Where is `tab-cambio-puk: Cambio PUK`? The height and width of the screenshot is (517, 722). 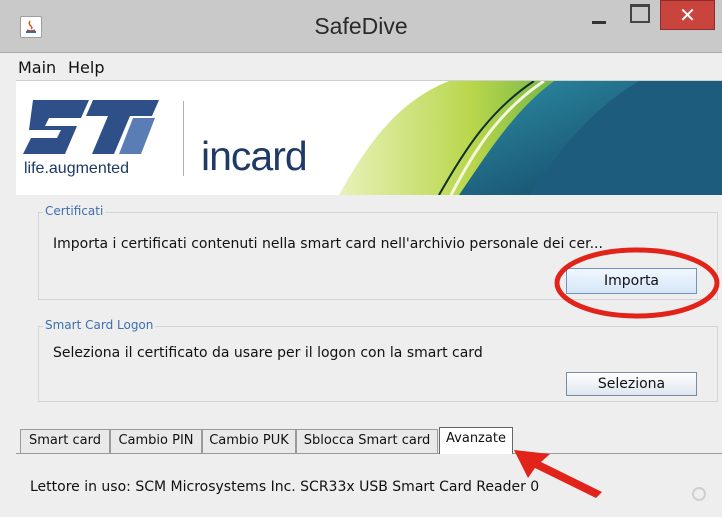 tab-cambio-puk: Cambio PUK is located at coordinates (249, 441).